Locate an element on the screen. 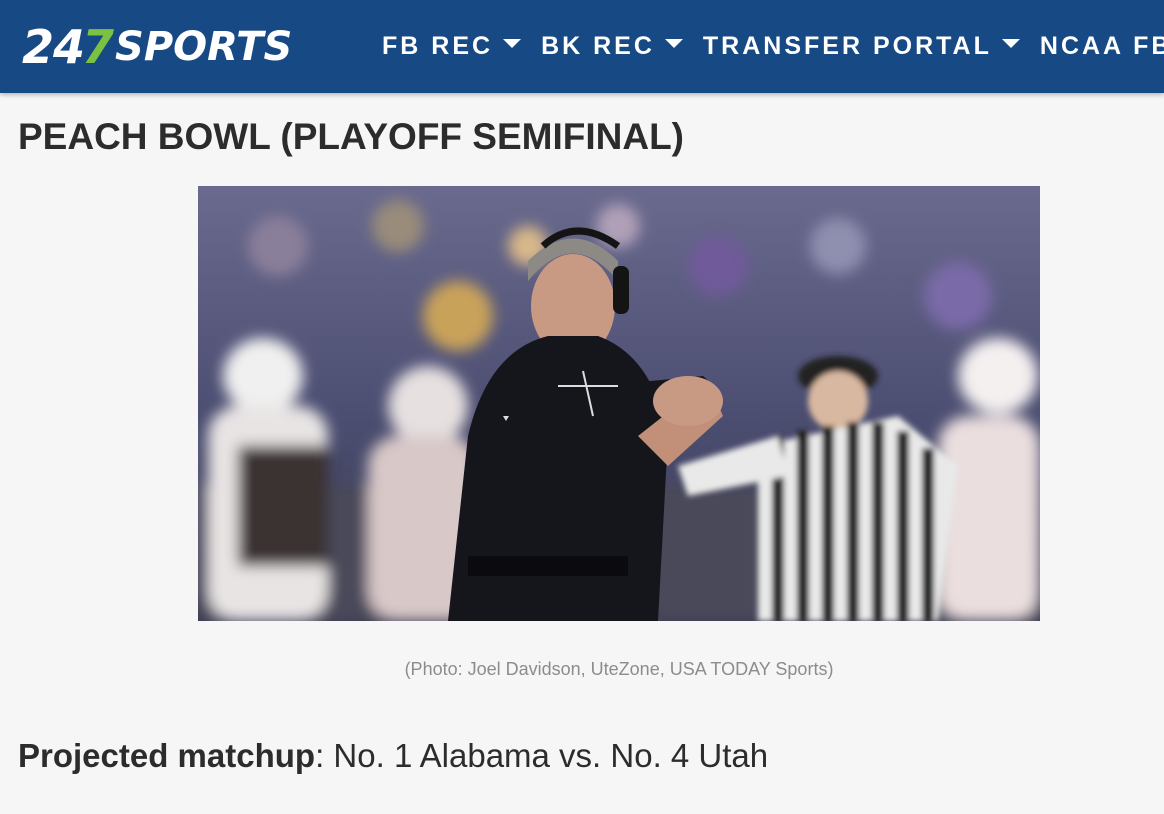 The width and height of the screenshot is (1164, 814). page-title: PEACH BOWL (PLAYOFF SEMIFINAL) is located at coordinates (351, 136).